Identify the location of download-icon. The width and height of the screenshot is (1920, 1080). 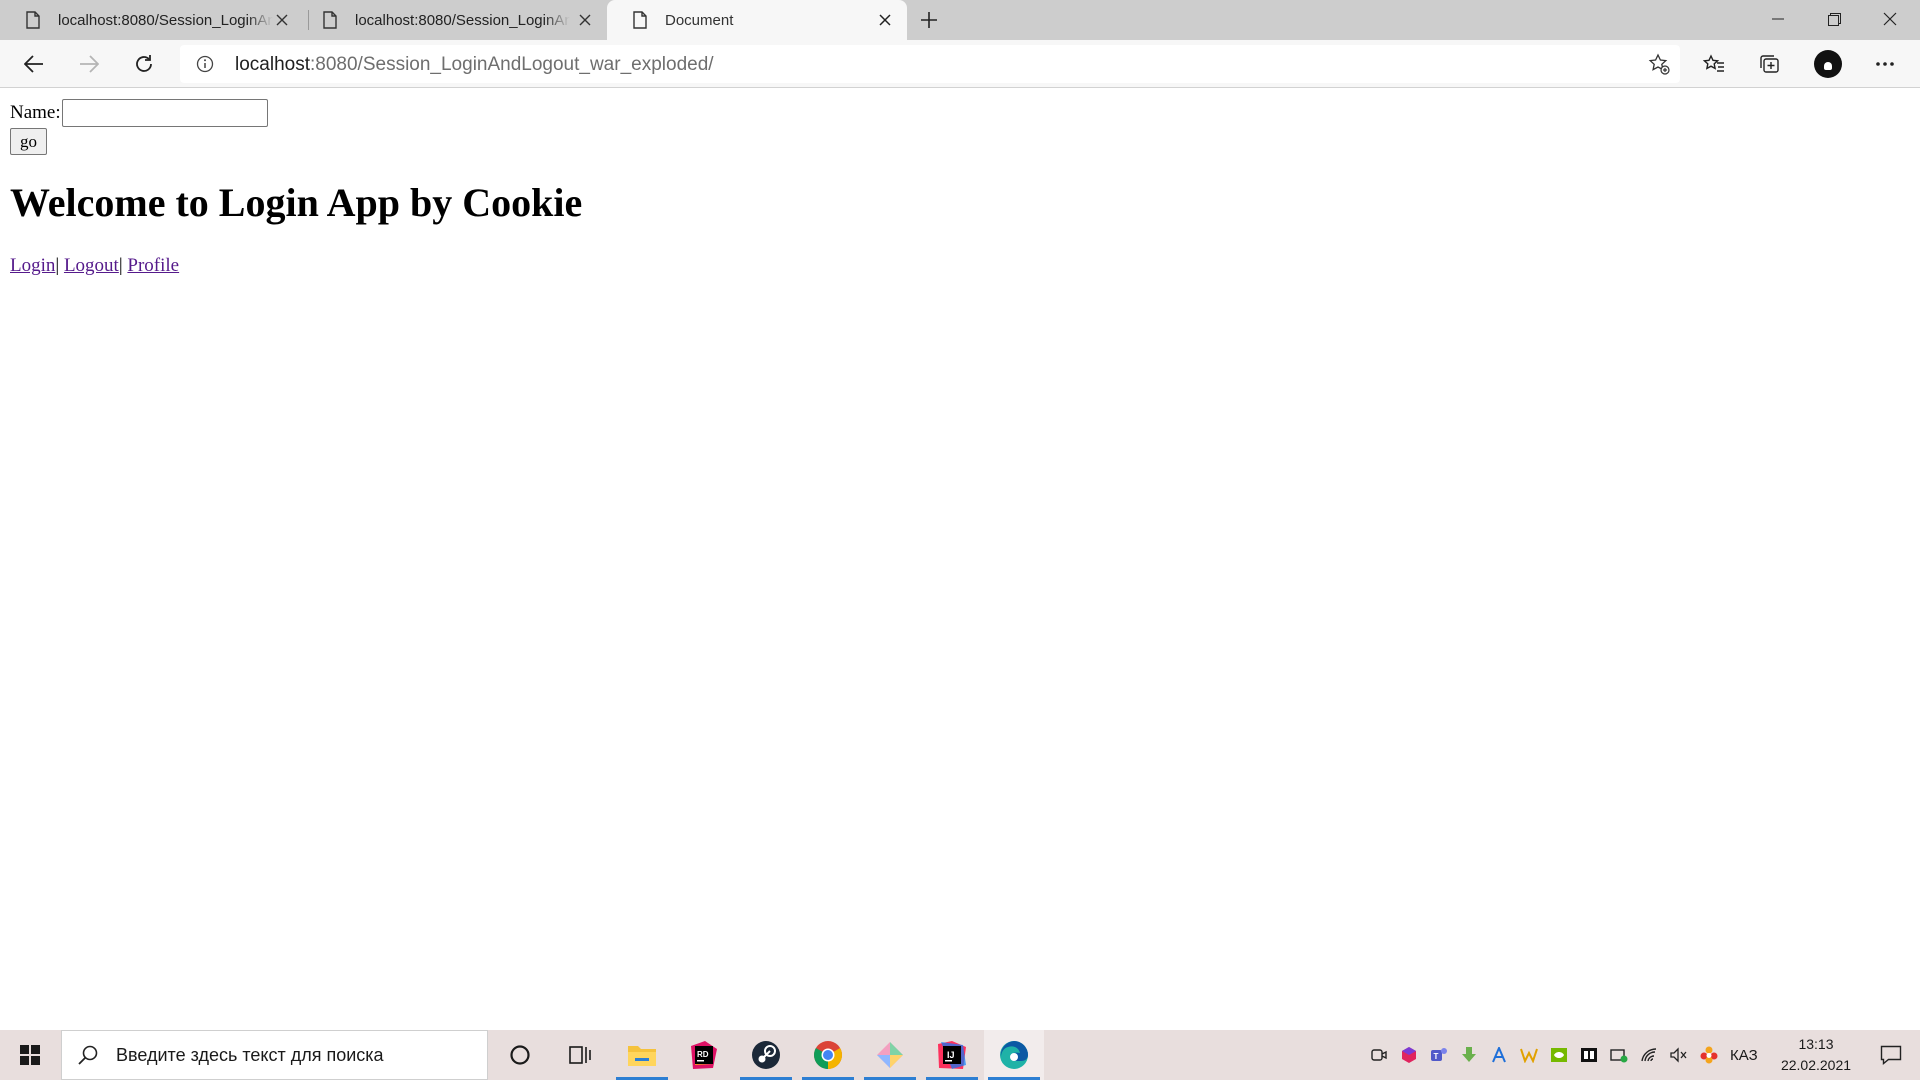
(1469, 1055).